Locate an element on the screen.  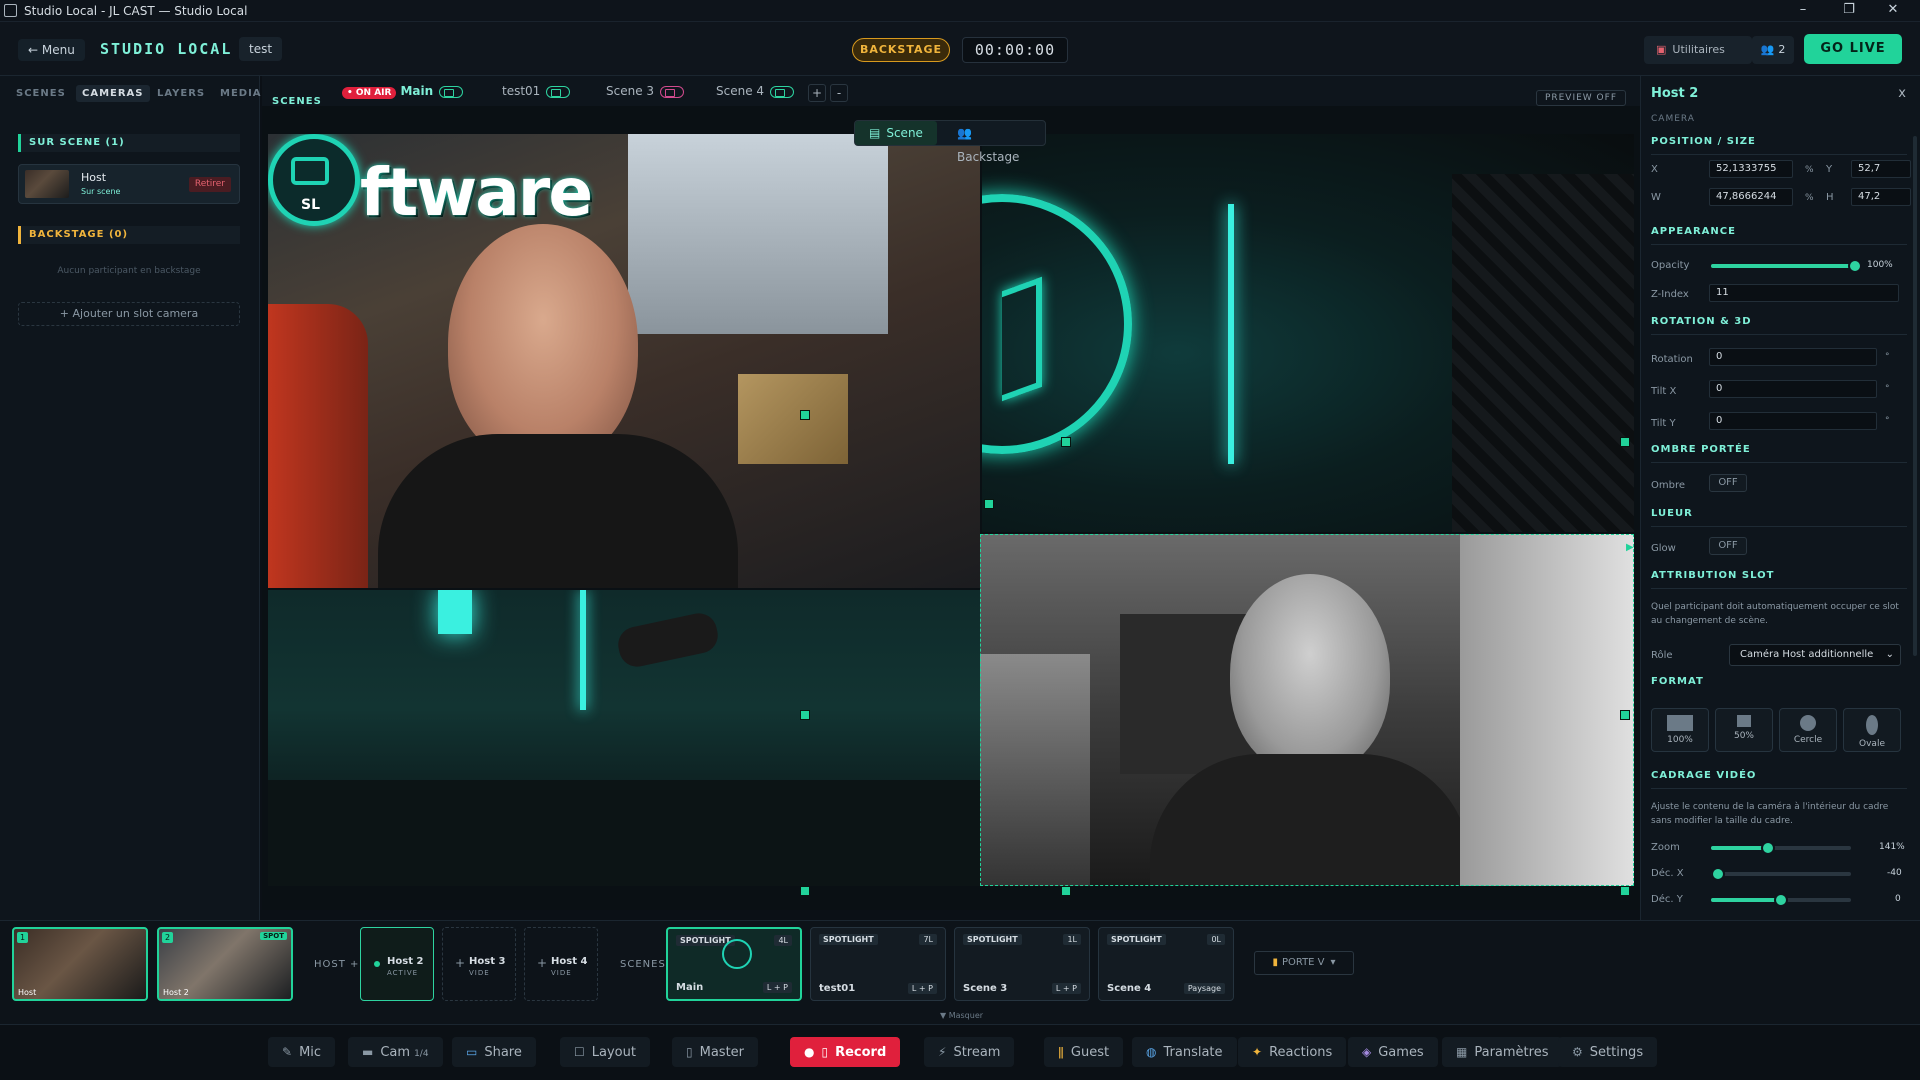
tab-layers: LAYERS is located at coordinates (181, 93).